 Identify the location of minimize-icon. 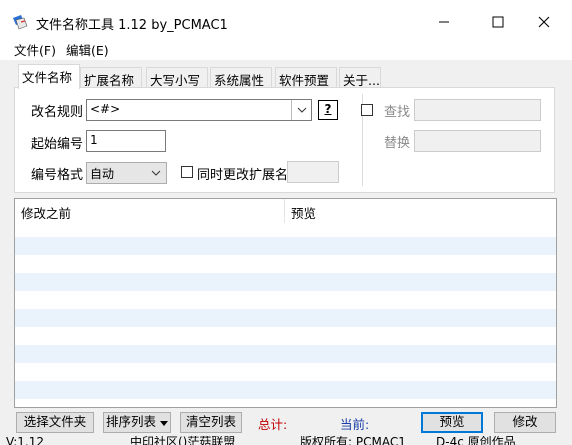
(444, 22).